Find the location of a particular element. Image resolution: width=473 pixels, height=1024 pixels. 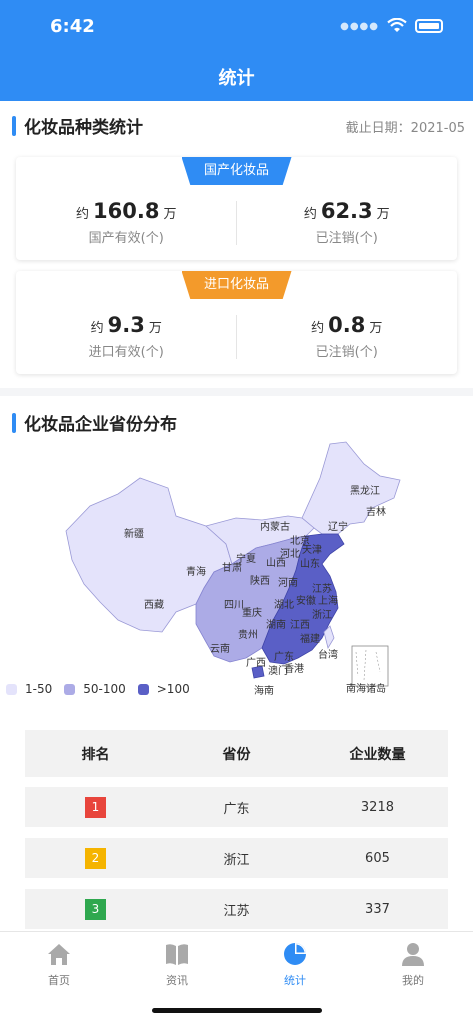

tab-label: 我的 is located at coordinates (413, 980).